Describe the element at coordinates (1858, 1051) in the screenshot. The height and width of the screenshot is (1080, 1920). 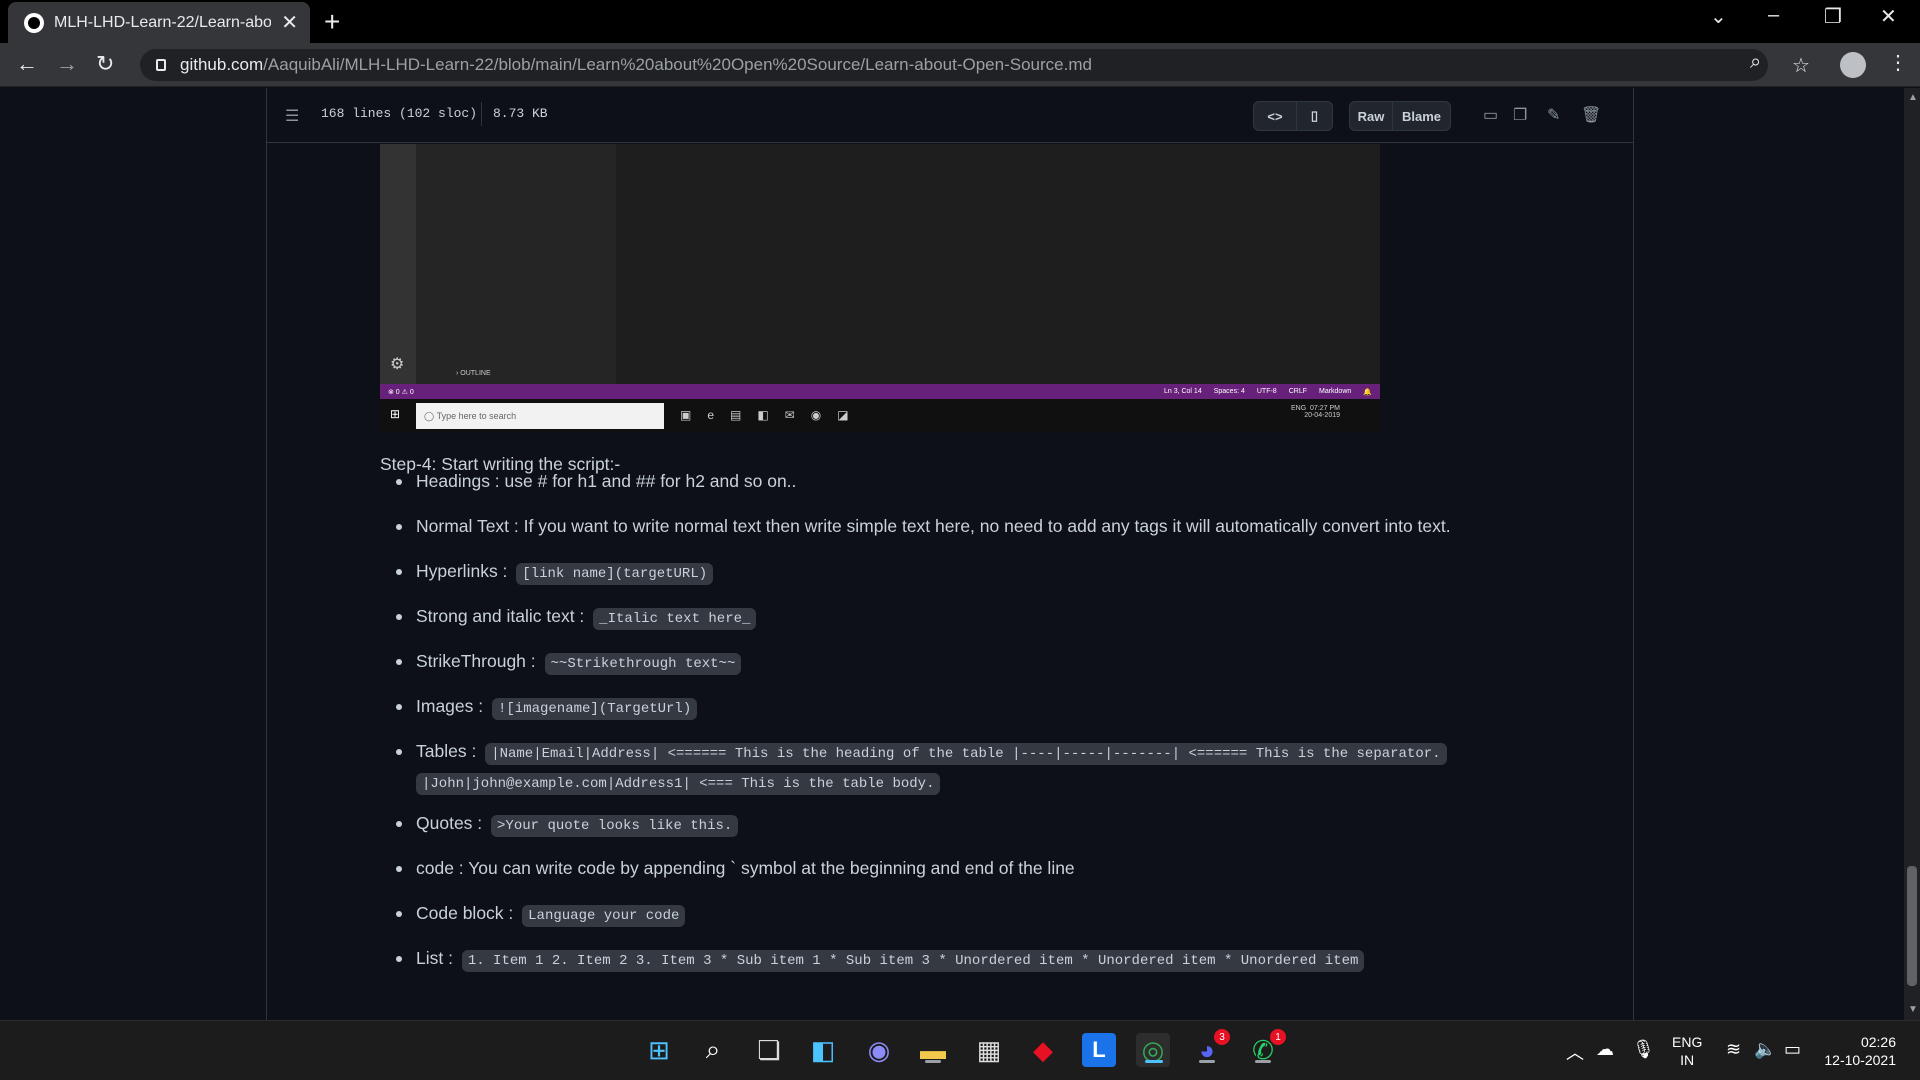
I see `system-clock: 02:26 12-10-2021` at that location.